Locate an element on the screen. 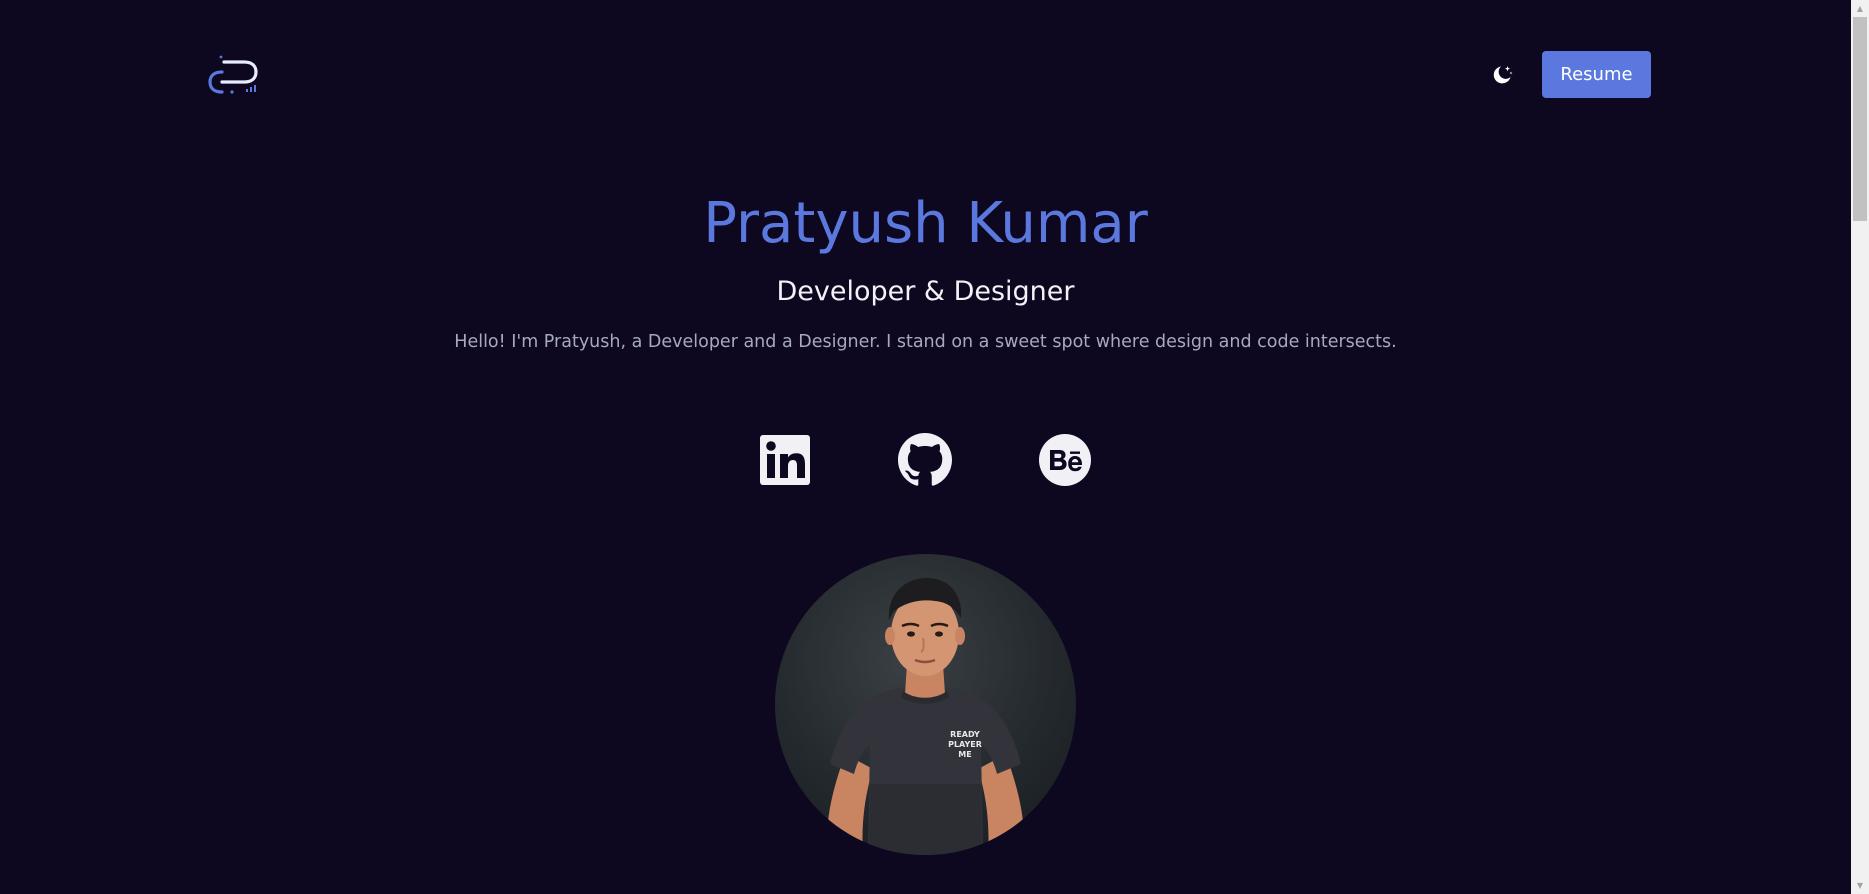  behance-icon is located at coordinates (1065, 460).